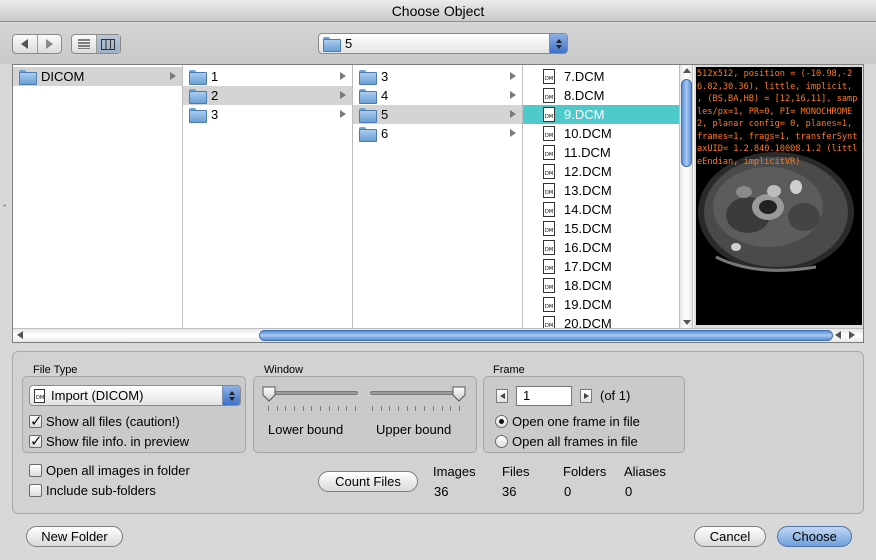  I want to click on forward-button, so click(50, 44).